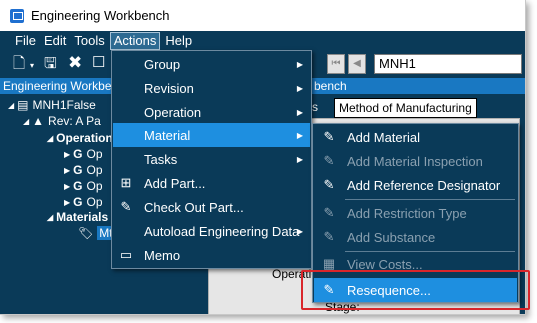 The image size is (537, 323). I want to click on tree-revision: ◢ ▲ Rev: A Pa, so click(62, 121).